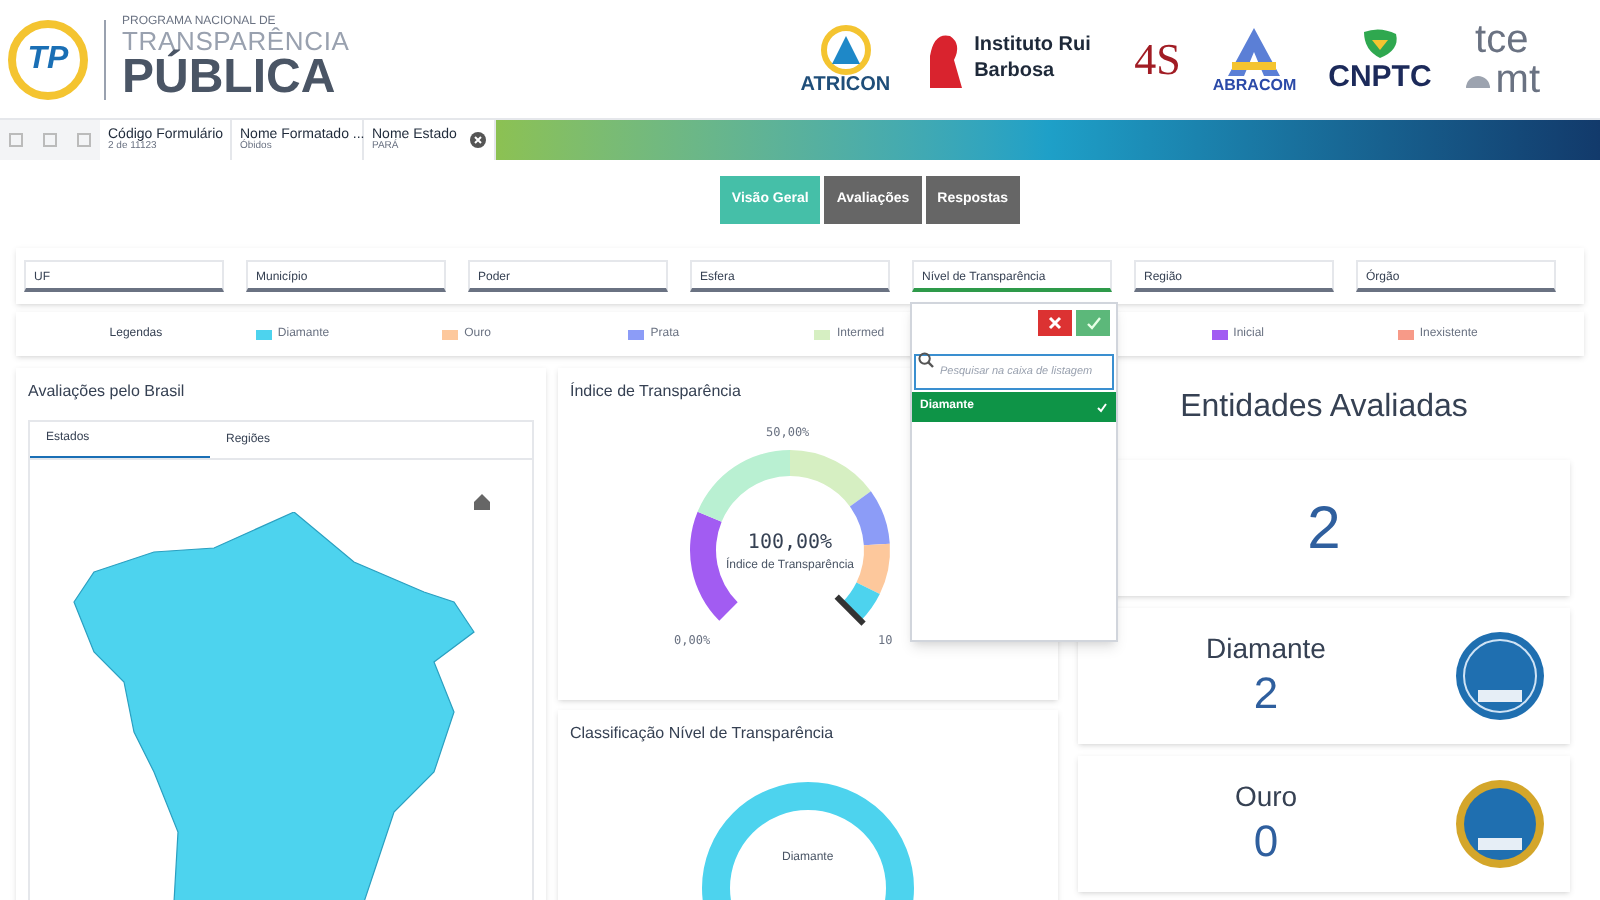  I want to click on partner-name: CNPTC, so click(1380, 77).